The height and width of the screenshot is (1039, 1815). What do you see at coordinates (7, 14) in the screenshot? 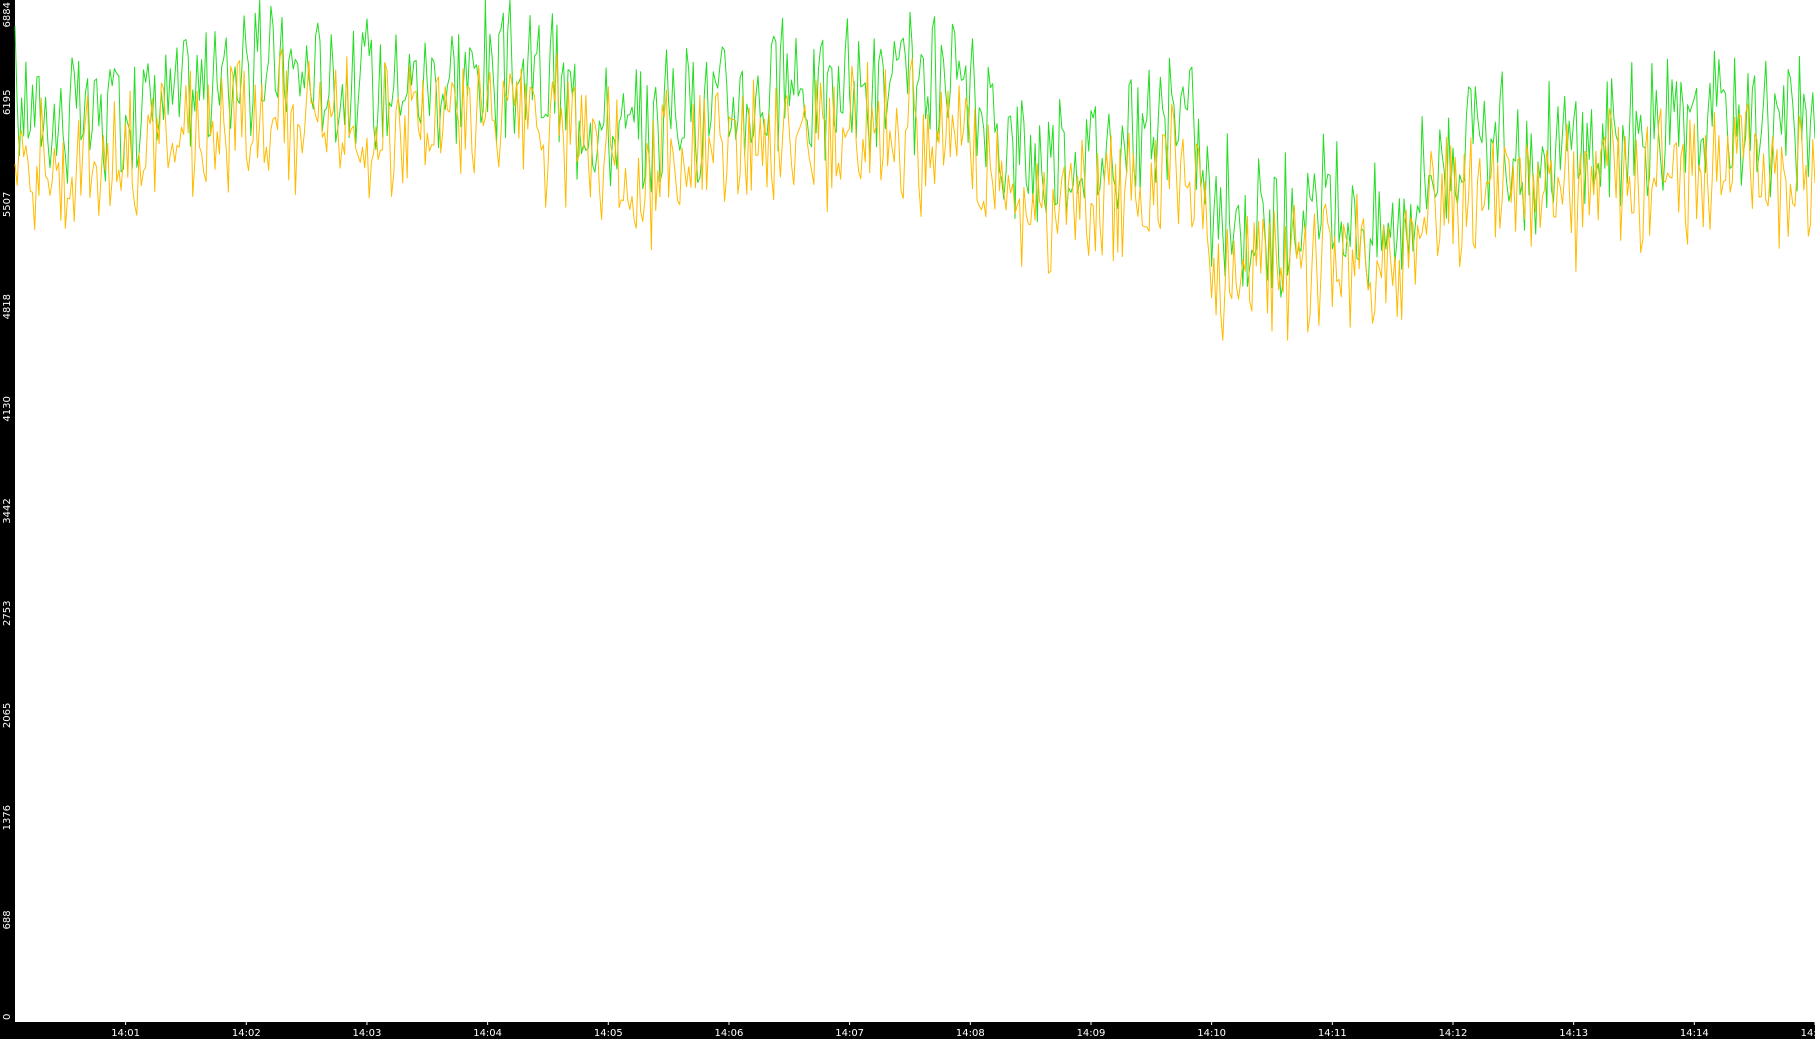
I see `y-tick-label: 6884` at bounding box center [7, 14].